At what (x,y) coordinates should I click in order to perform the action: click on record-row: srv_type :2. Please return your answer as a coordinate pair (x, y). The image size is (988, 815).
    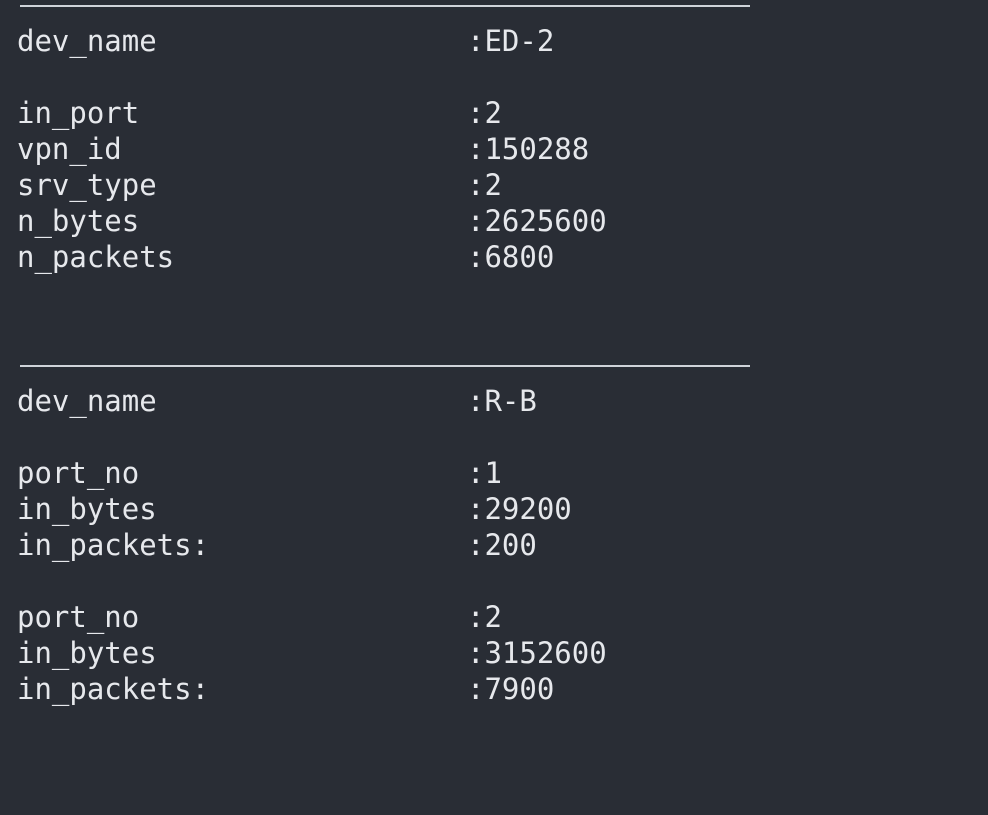
    Looking at the image, I should click on (259, 185).